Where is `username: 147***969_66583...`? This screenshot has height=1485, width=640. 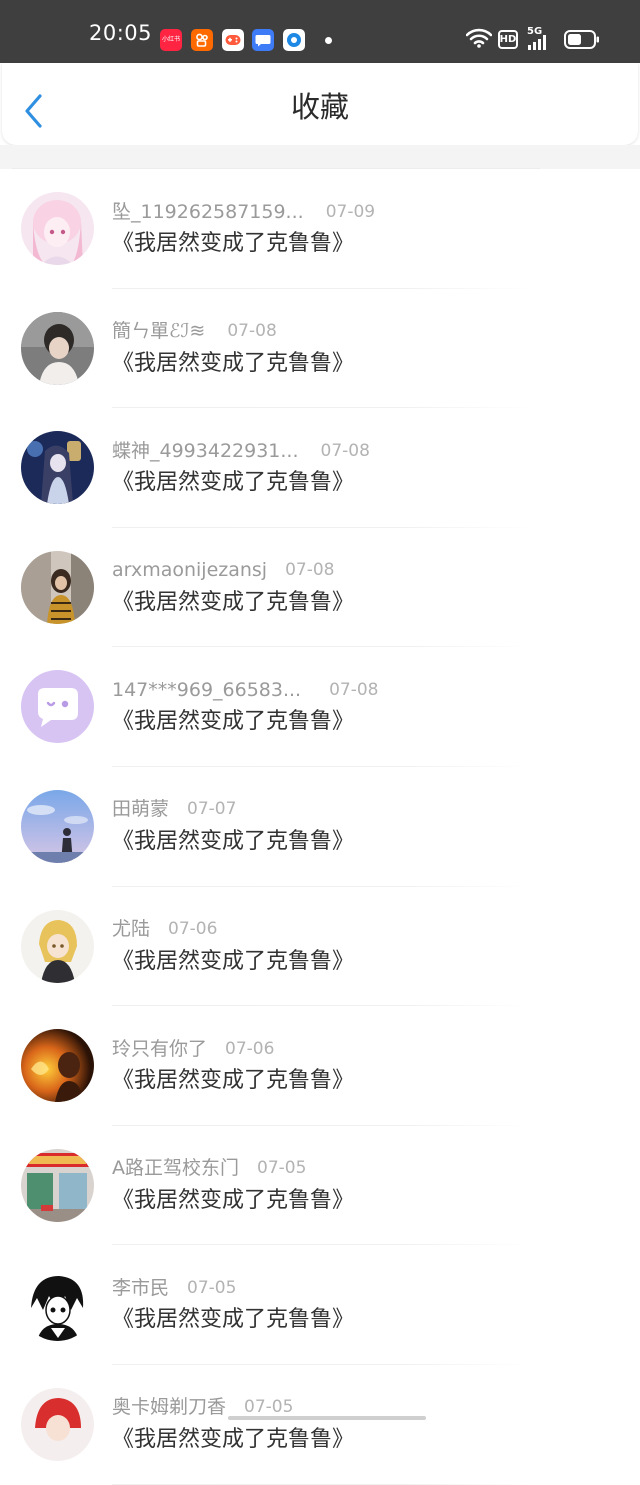
username: 147***969_66583... is located at coordinates (206, 690).